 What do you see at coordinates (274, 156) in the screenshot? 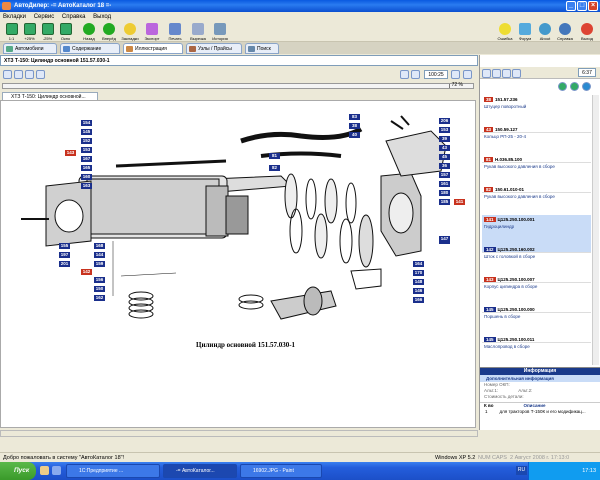
I see `callout-label: 81` at bounding box center [274, 156].